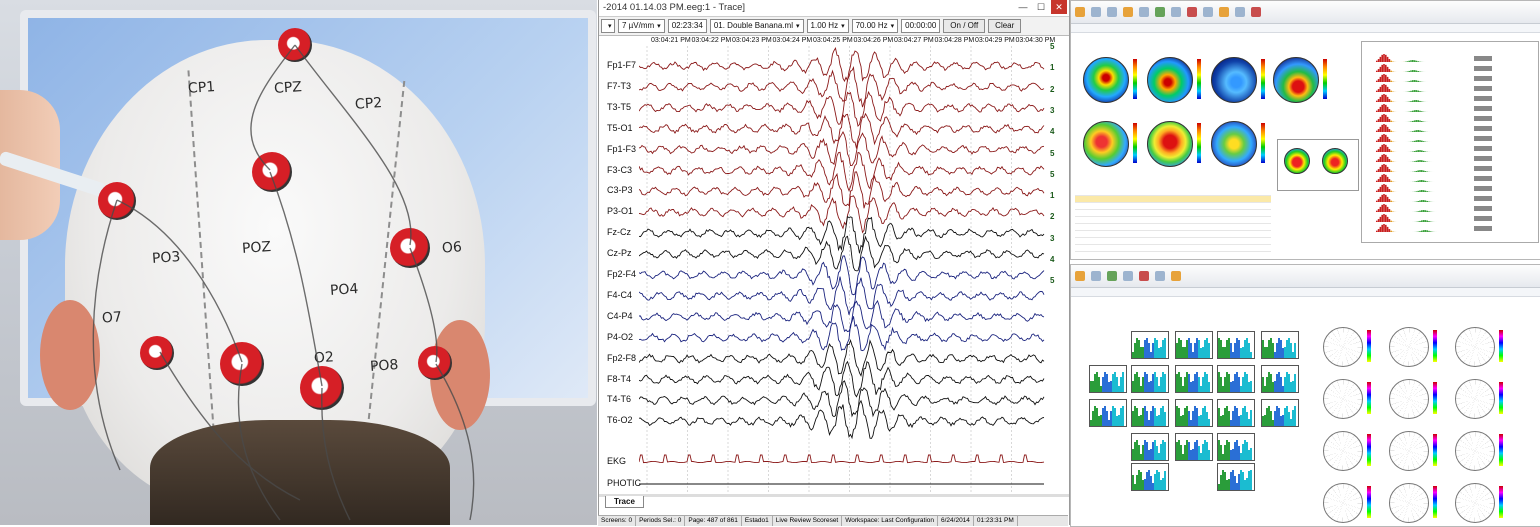 This screenshot has width=1540, height=527. Describe the element at coordinates (712, 40) in the screenshot. I see `timestamp-label: 03:04:22 PM` at that location.